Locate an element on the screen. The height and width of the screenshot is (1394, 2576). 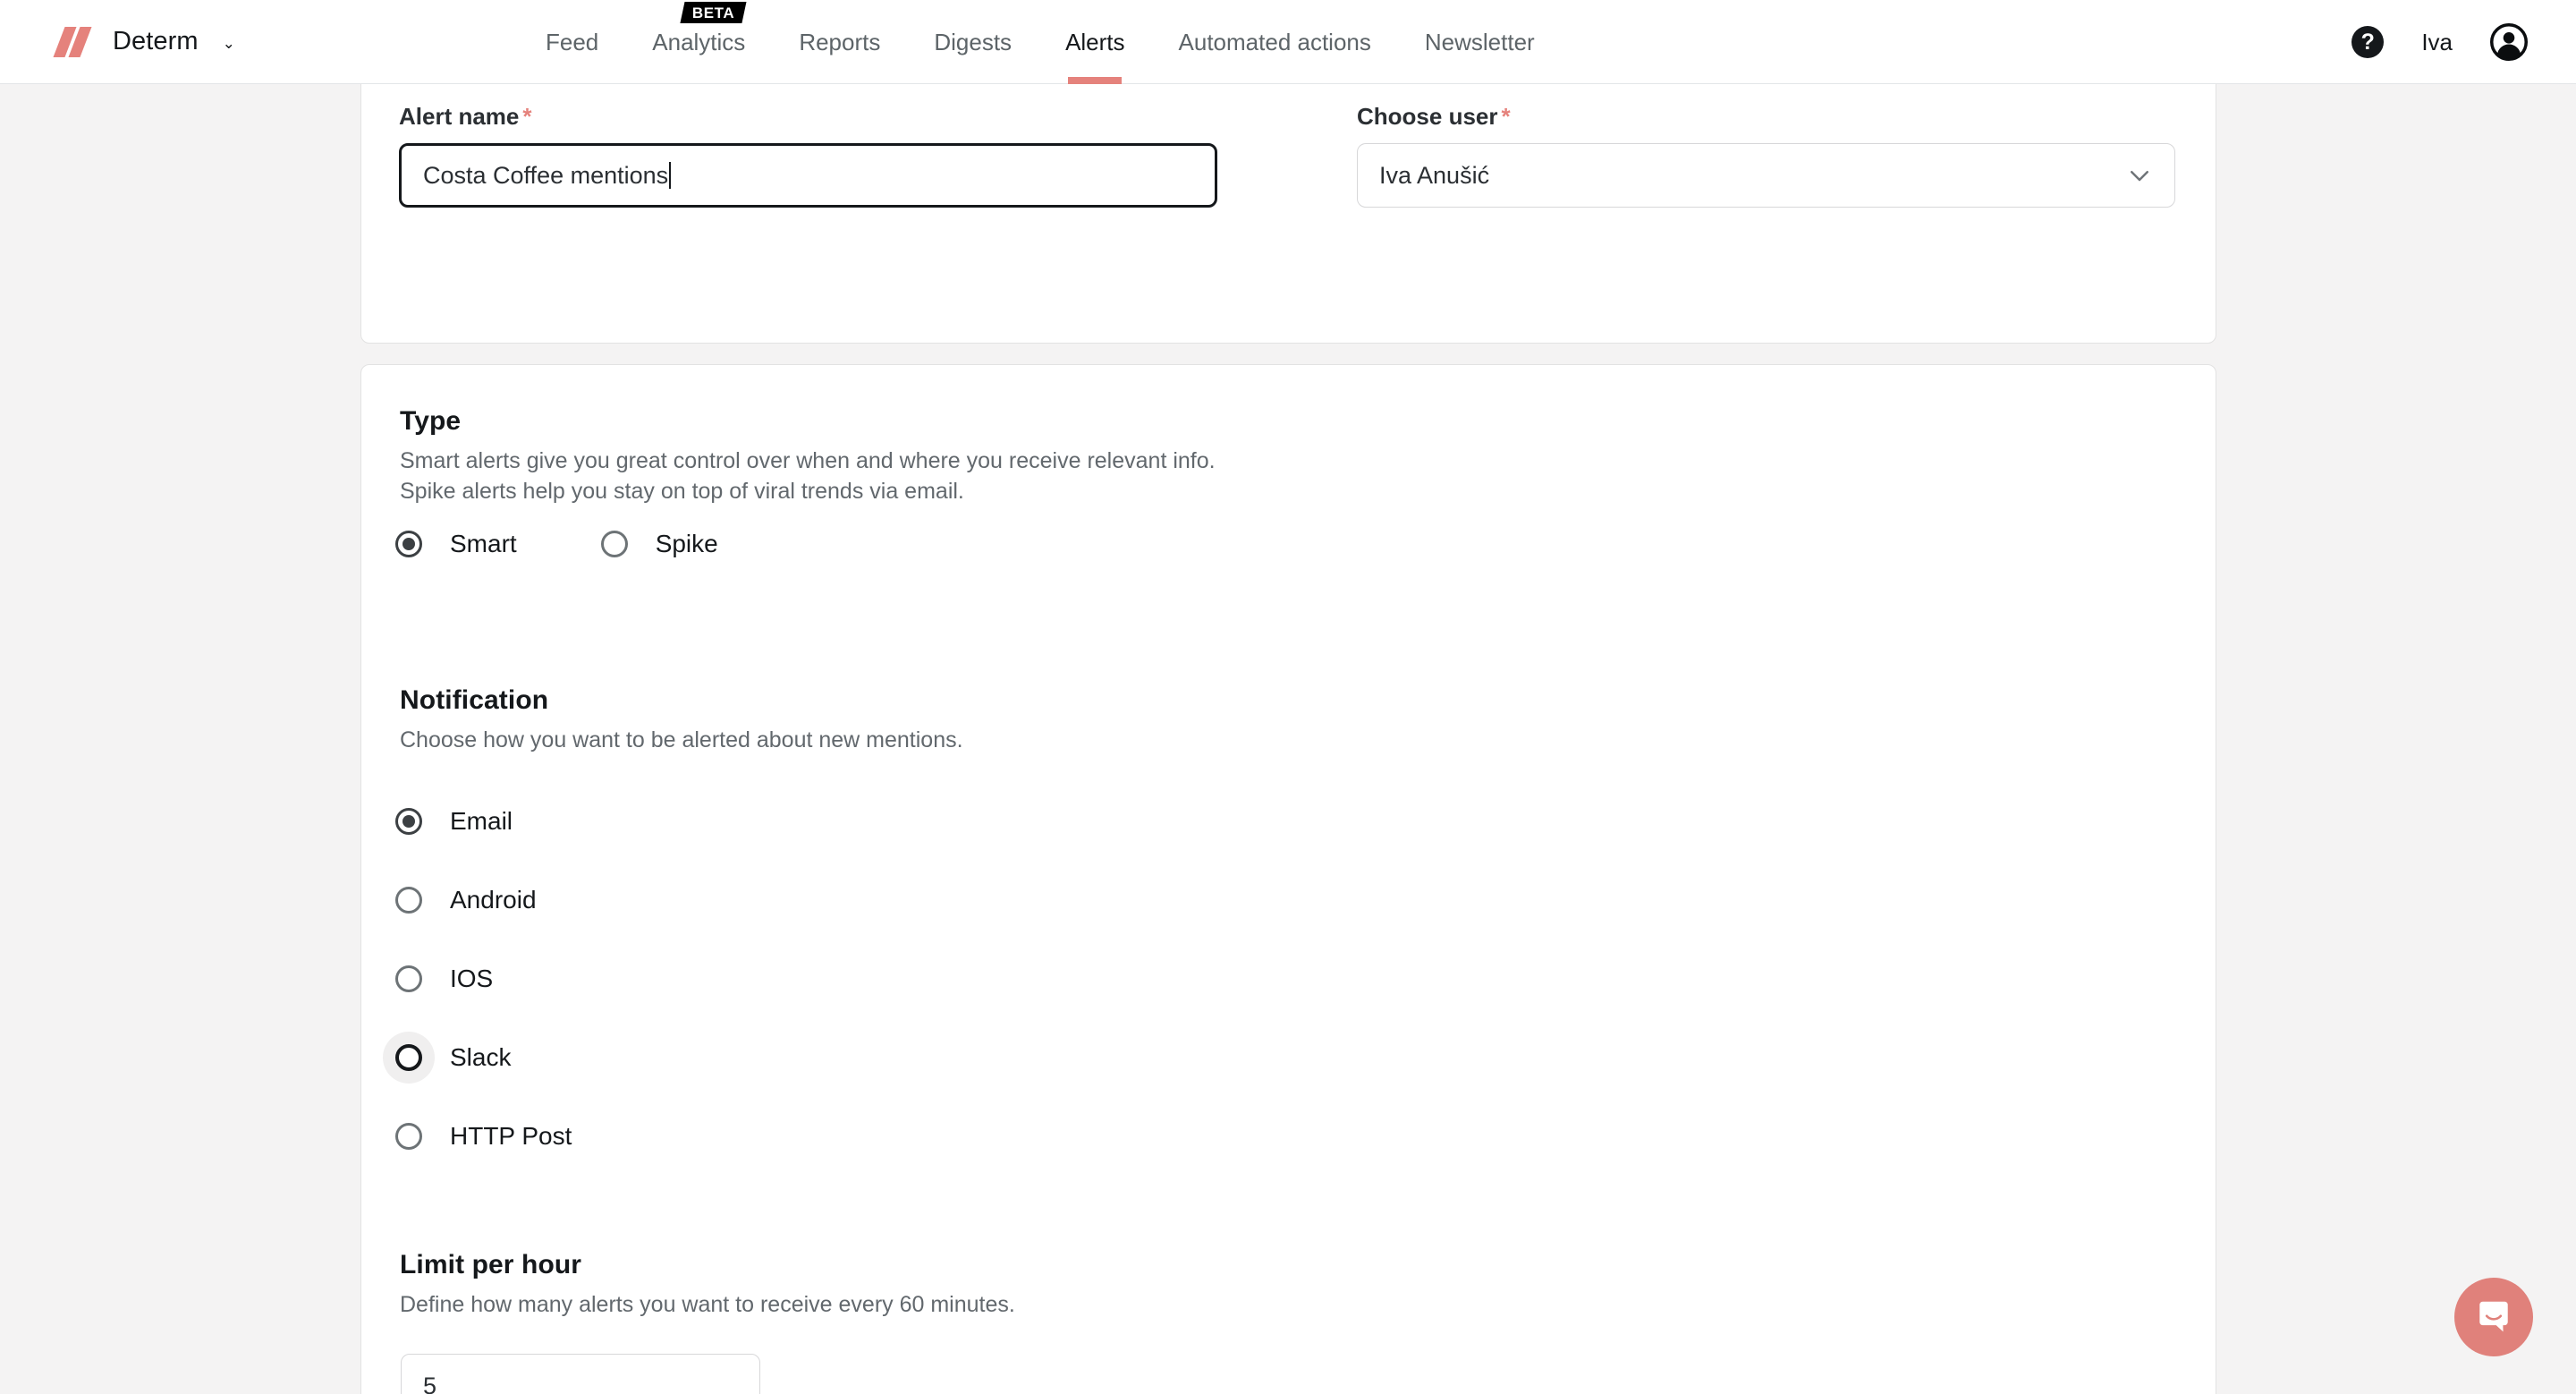
nav-item-digests: Digests is located at coordinates (972, 42).